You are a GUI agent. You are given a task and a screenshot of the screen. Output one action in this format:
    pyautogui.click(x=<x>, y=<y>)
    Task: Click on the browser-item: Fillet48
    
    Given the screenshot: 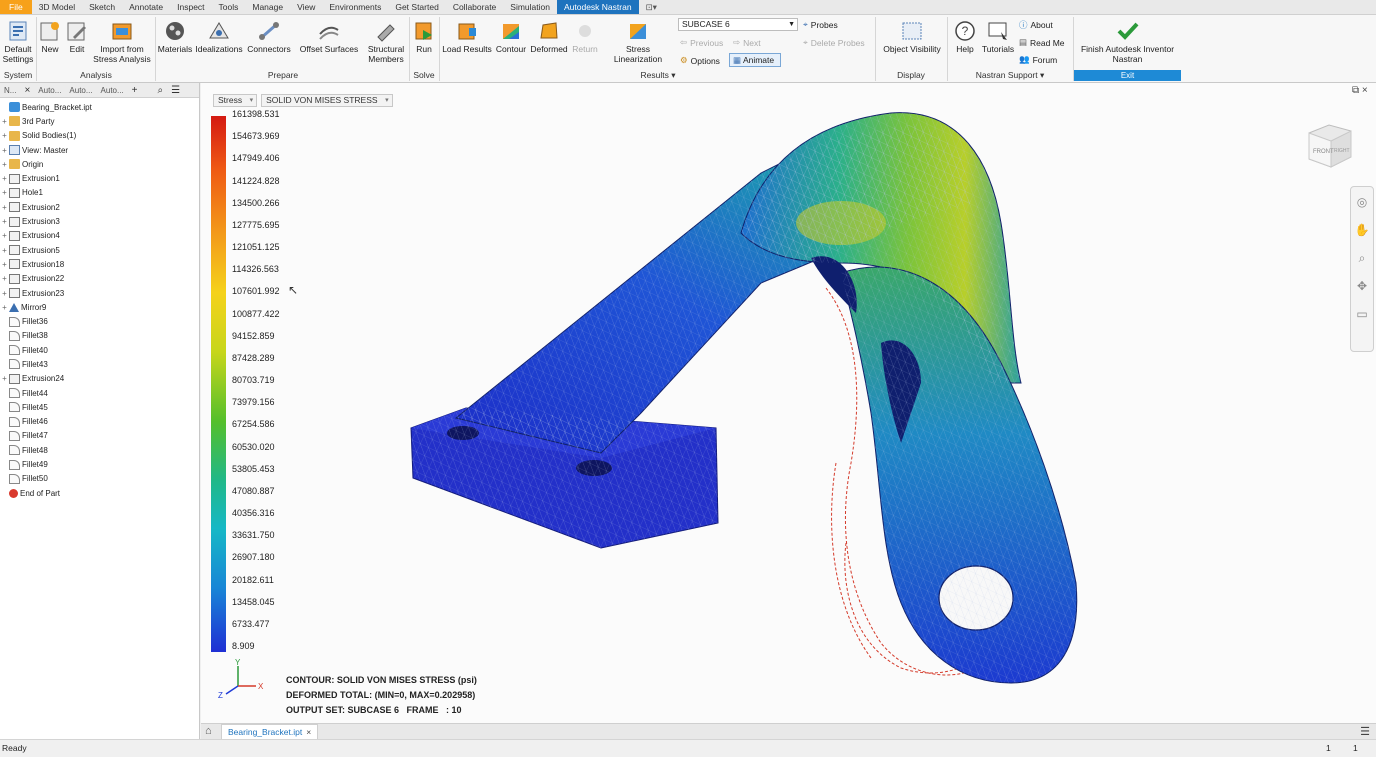 What is the action you would take?
    pyautogui.click(x=99, y=450)
    